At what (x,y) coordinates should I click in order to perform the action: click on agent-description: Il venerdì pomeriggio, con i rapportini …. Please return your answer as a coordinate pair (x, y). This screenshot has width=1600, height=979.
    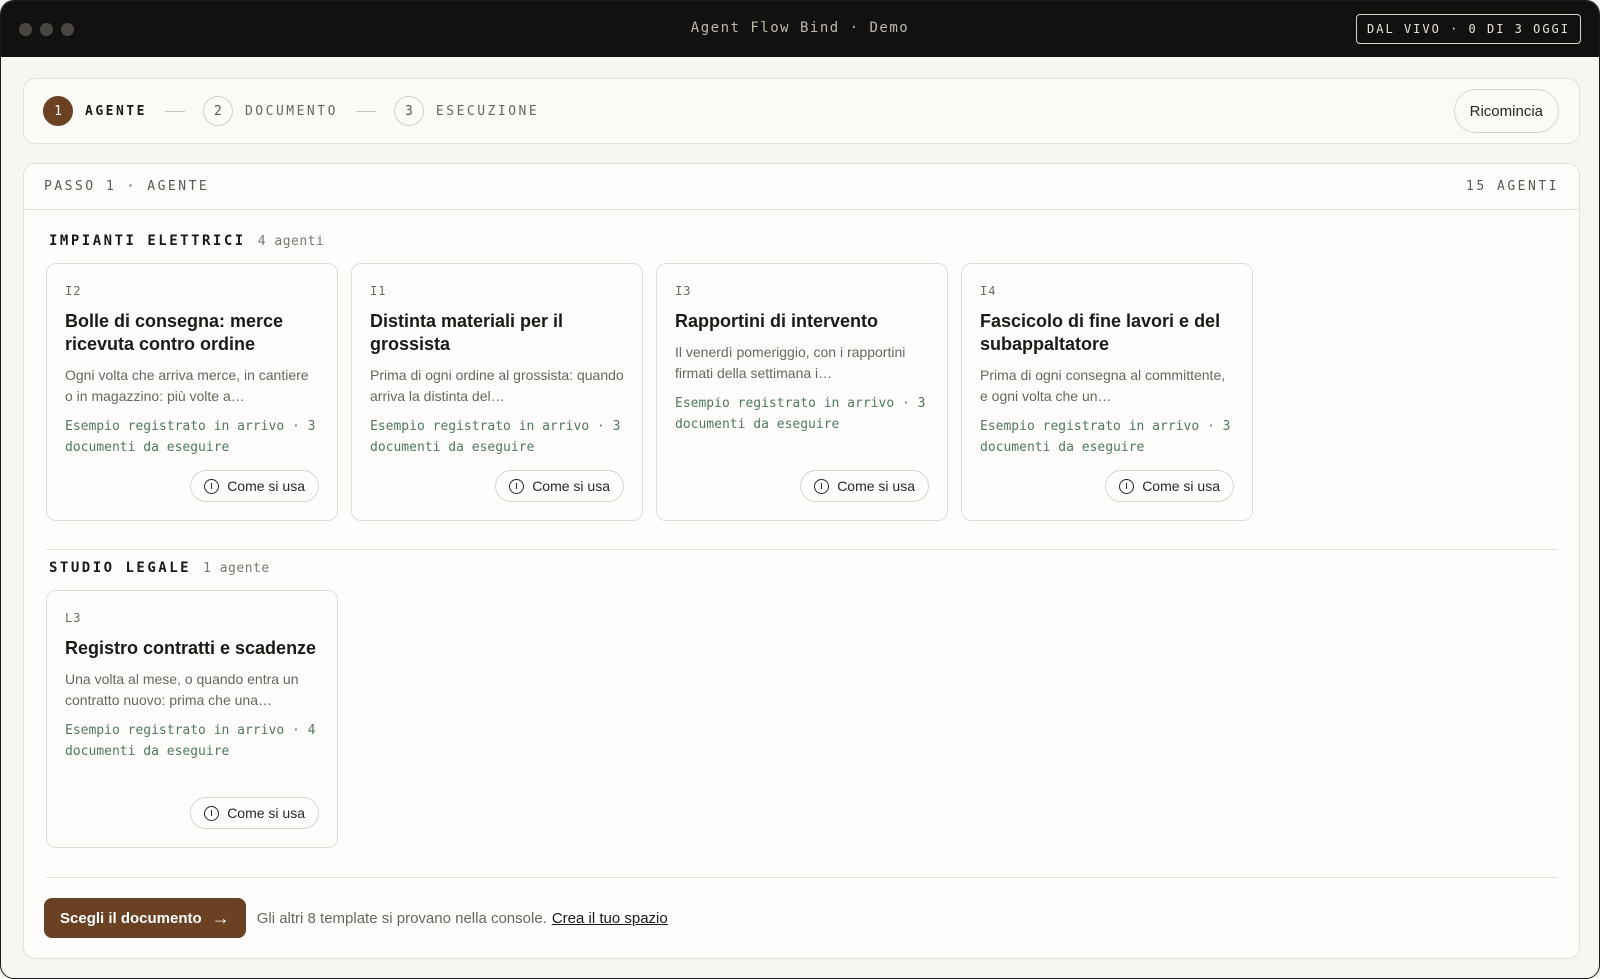
    Looking at the image, I should click on (790, 362).